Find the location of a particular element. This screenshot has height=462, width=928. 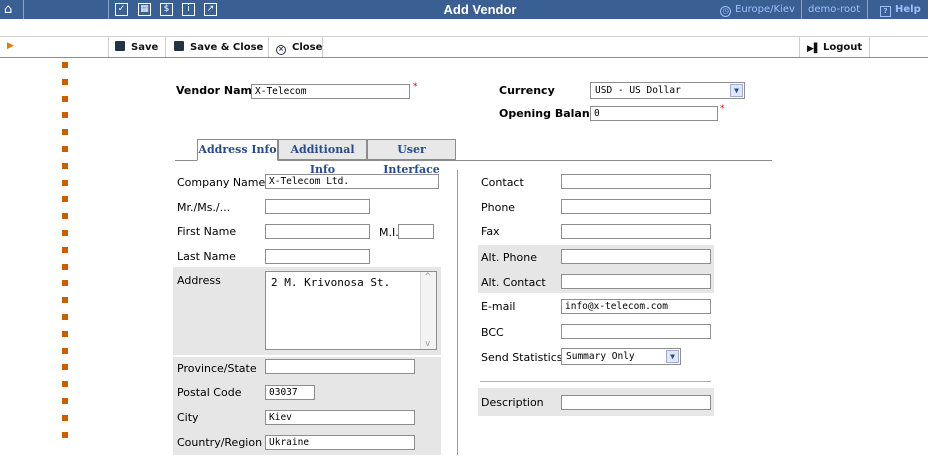

save-close-icon is located at coordinates (179, 46).